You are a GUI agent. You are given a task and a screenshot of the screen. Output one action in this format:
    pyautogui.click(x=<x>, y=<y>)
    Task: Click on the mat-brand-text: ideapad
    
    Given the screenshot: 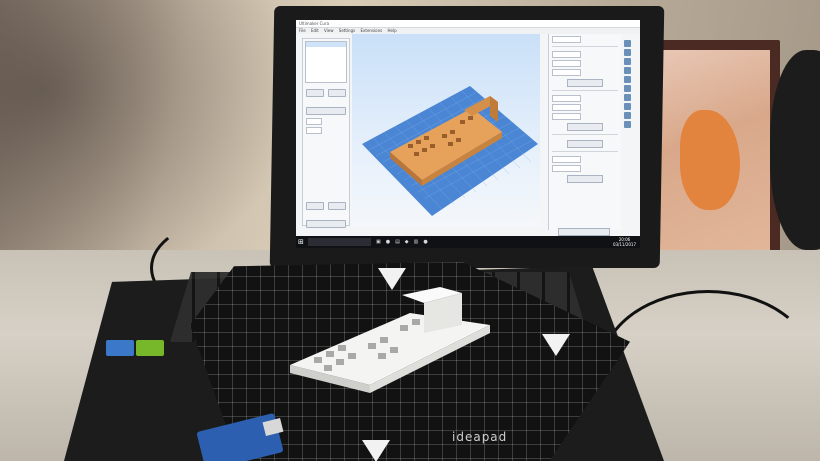 What is the action you would take?
    pyautogui.click(x=480, y=437)
    